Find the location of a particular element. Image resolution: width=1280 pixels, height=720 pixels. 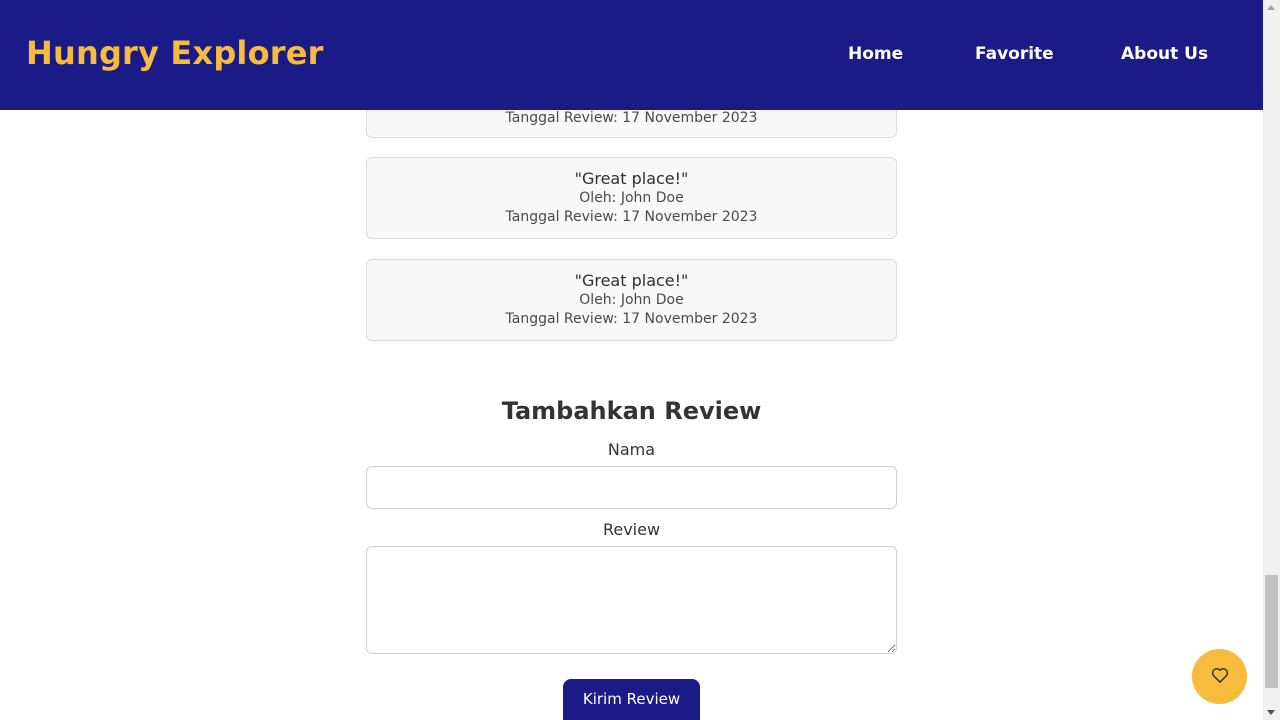

favorite-fab-button is located at coordinates (1219, 676).